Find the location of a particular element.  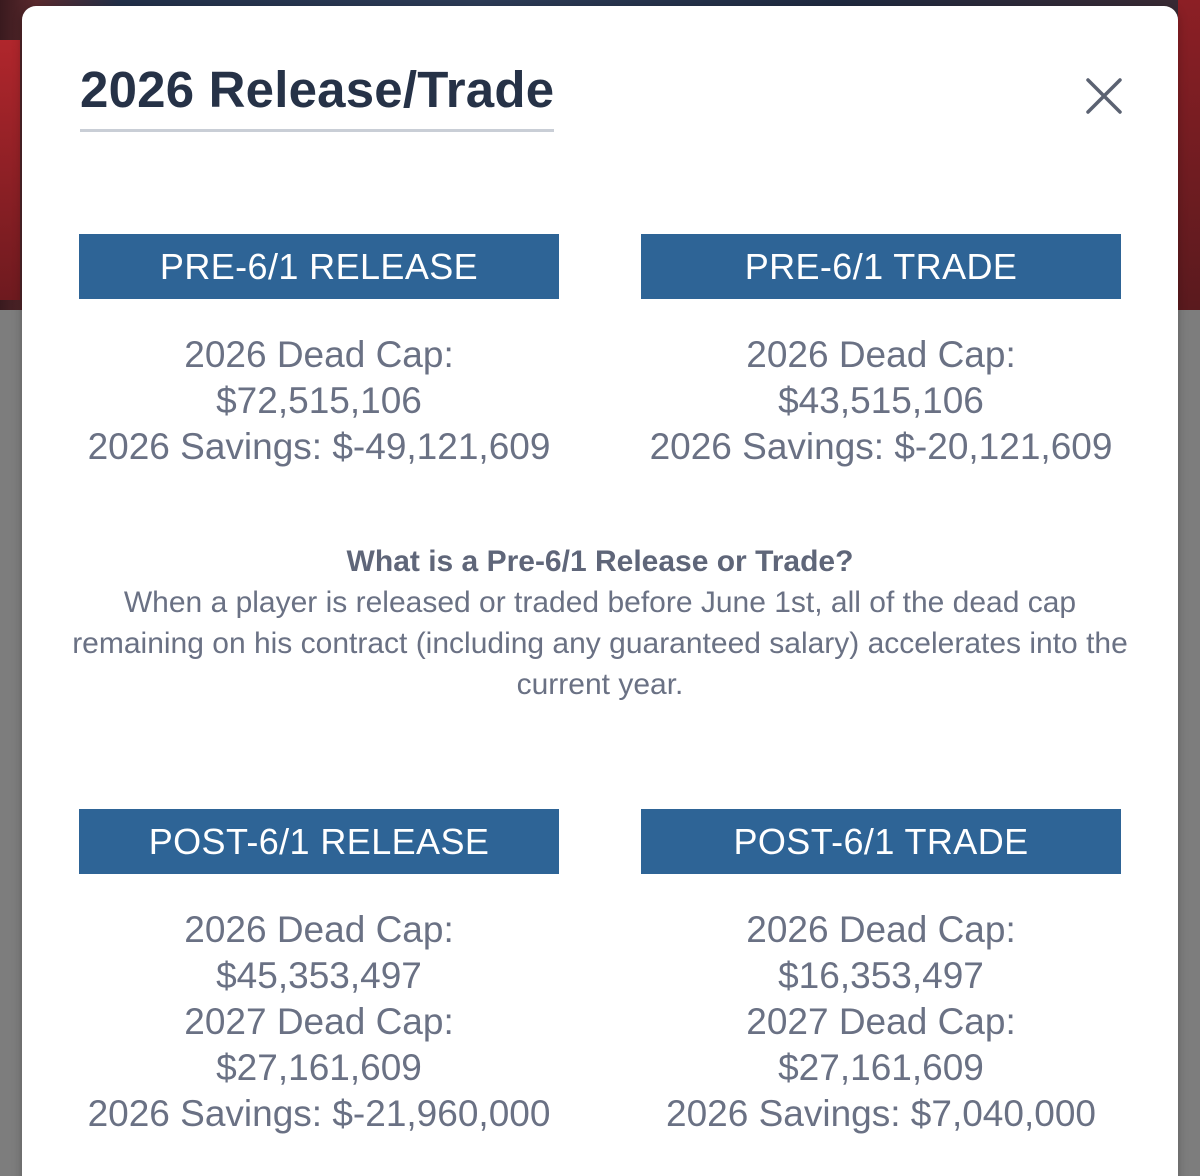

stat-savings: 2026 Savings: $-21,960,000 is located at coordinates (319, 1113).